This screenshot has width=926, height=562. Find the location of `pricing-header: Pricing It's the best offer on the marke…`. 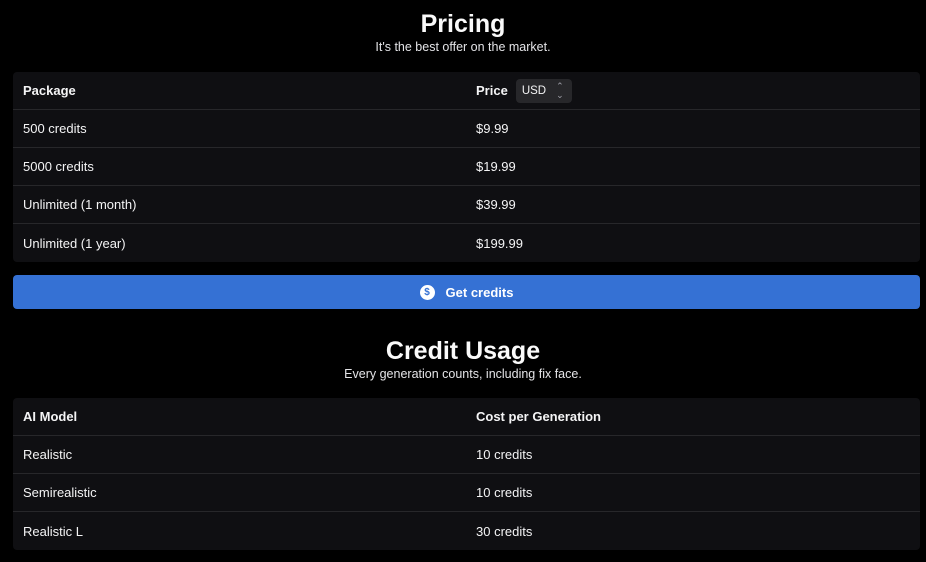

pricing-header: Pricing It's the best offer on the marke… is located at coordinates (463, 32).